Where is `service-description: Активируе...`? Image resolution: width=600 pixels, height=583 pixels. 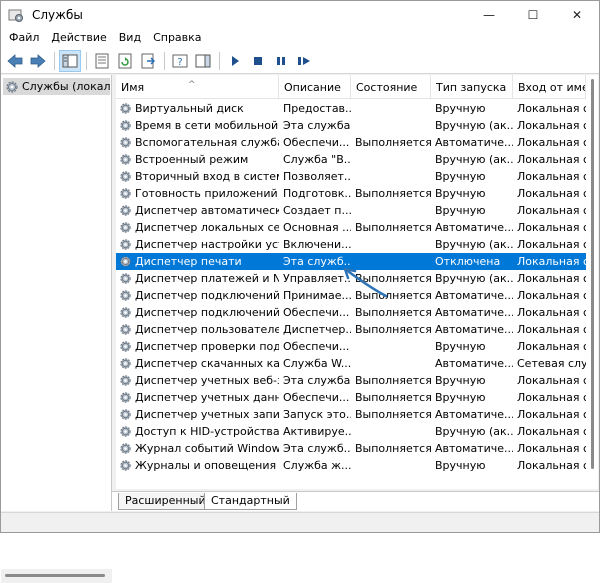 service-description: Активируе... is located at coordinates (317, 431).